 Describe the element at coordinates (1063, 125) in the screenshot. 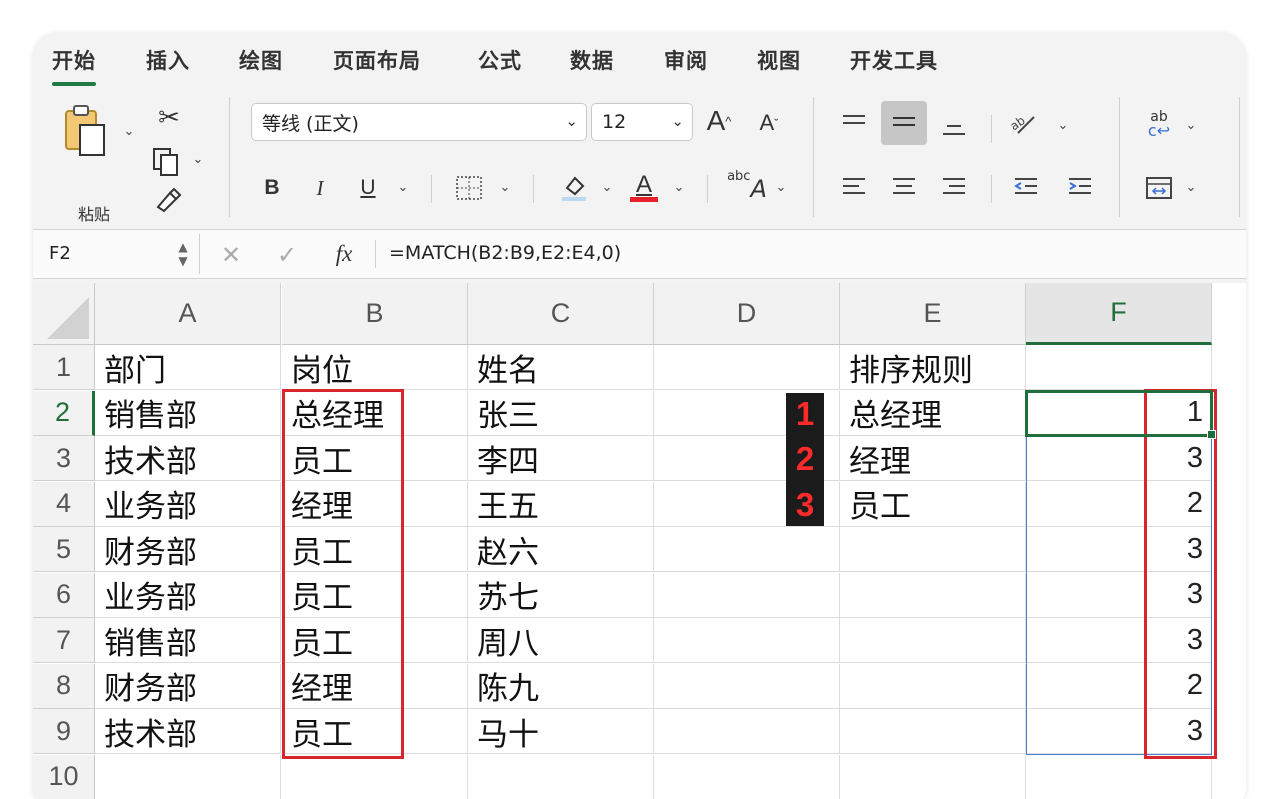

I see `orientation-dropdown-chevron-icon: ⌄` at that location.